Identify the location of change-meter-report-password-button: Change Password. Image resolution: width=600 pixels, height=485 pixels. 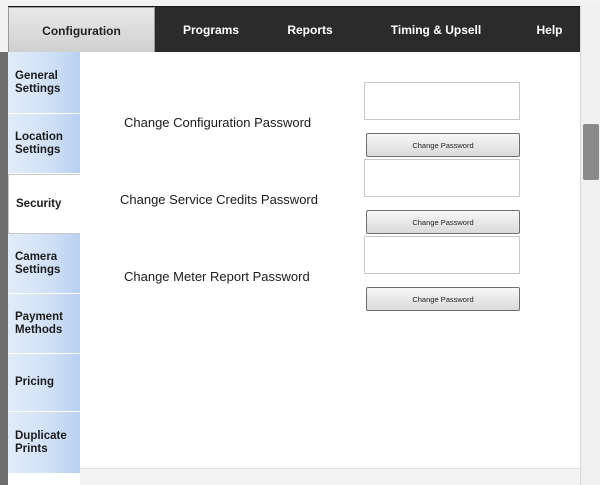
(443, 299).